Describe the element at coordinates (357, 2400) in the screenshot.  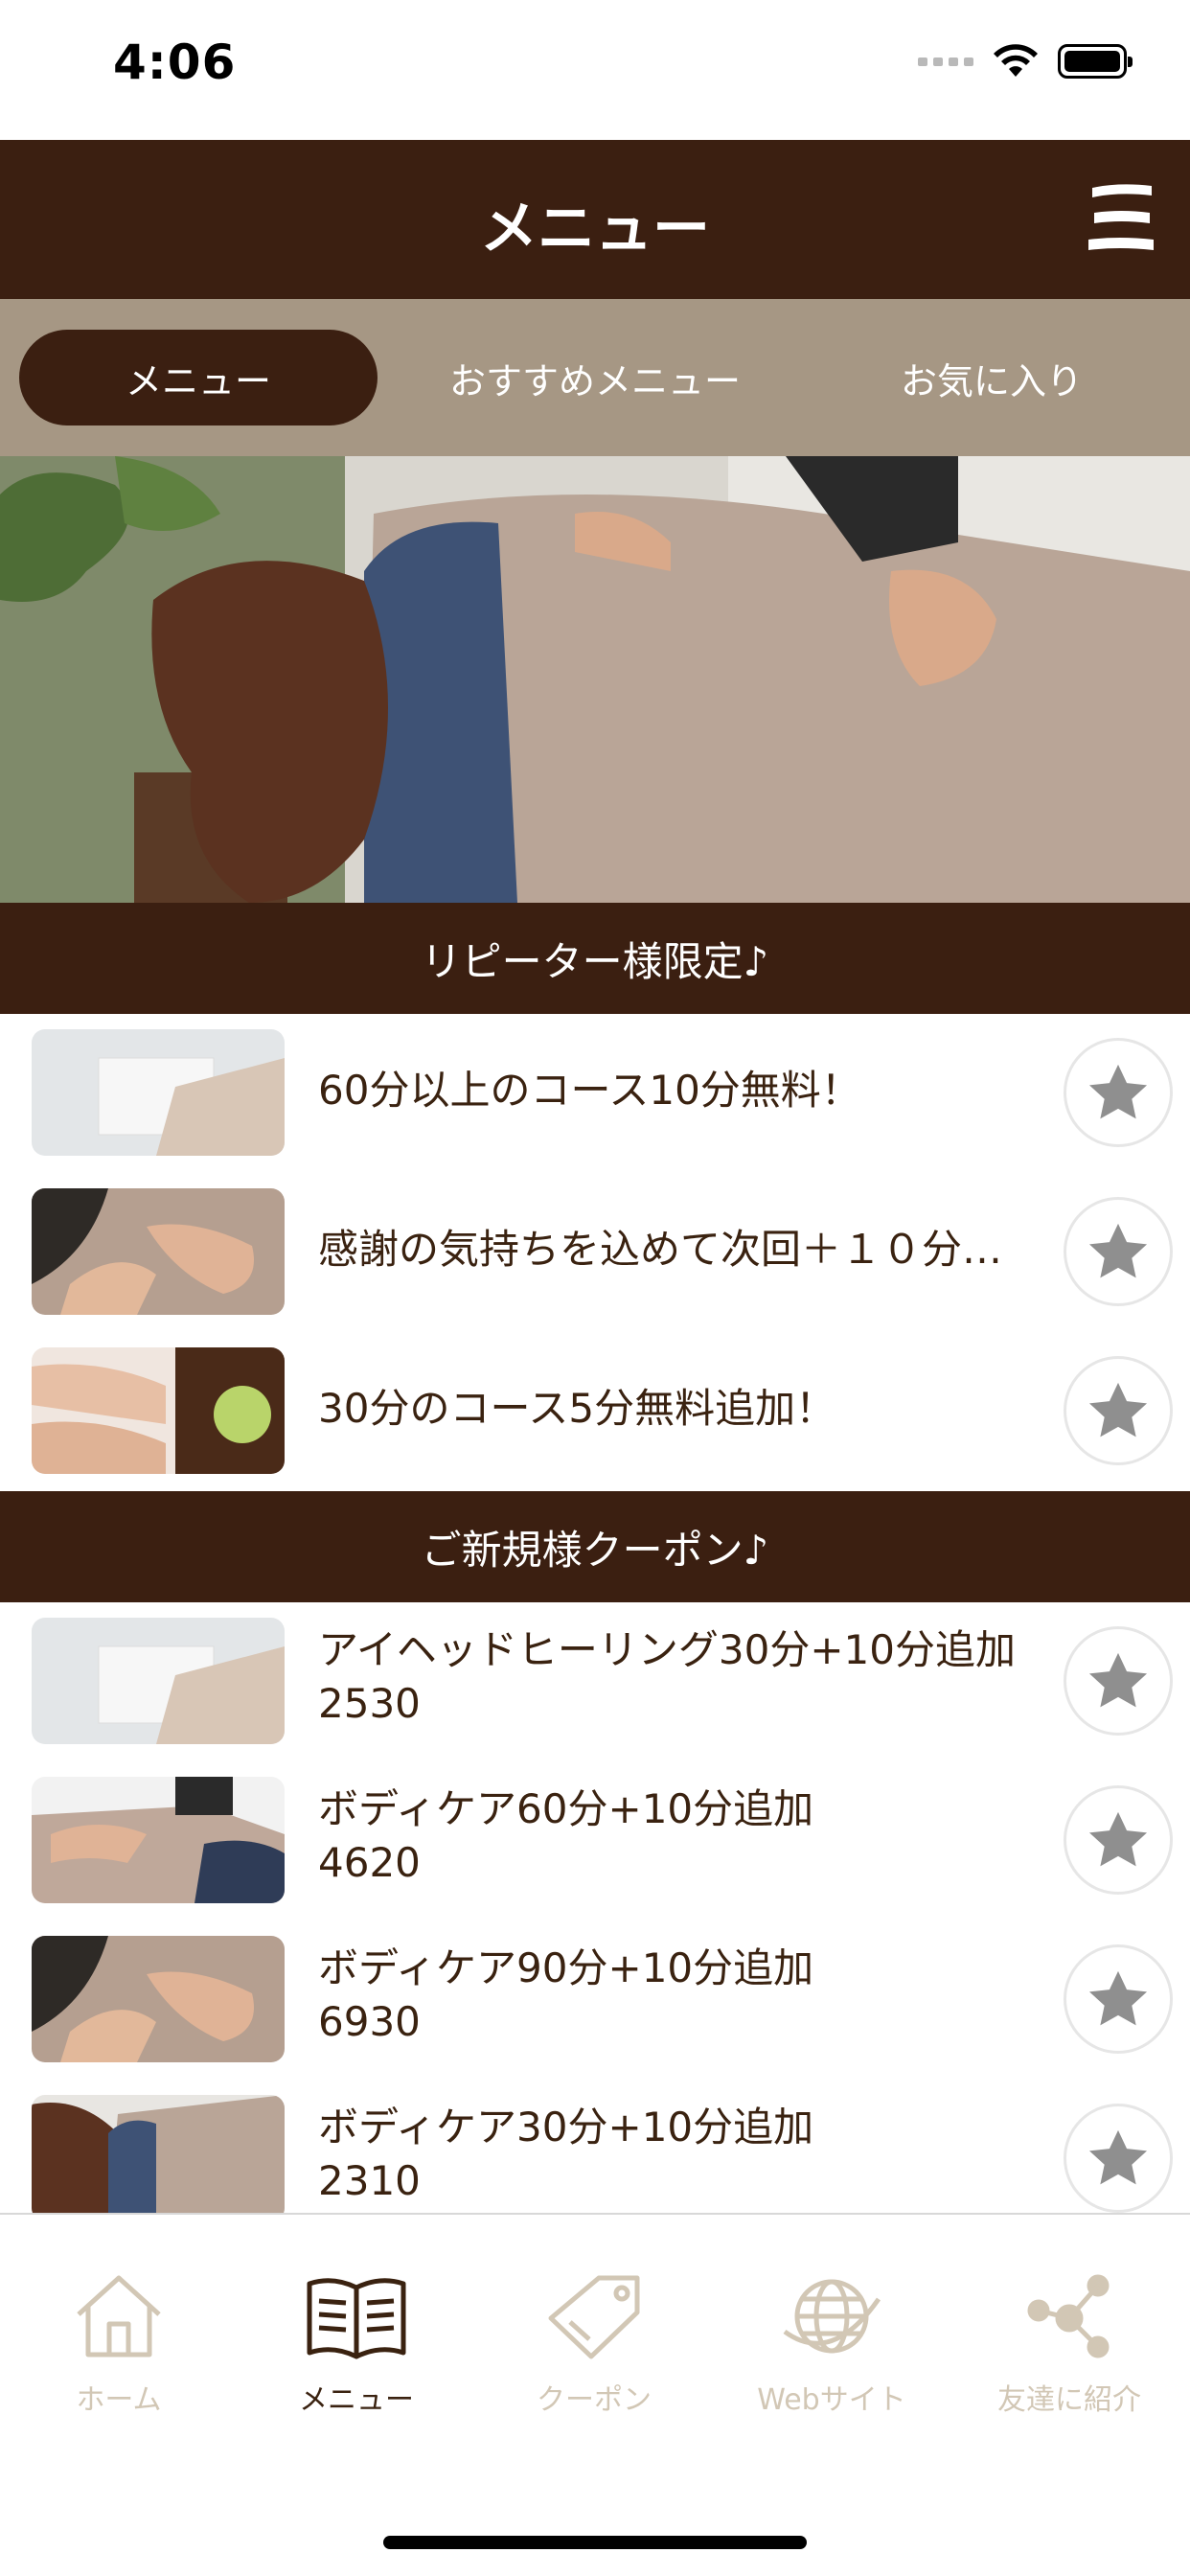
I see `nav-menu-label: メニュー` at that location.